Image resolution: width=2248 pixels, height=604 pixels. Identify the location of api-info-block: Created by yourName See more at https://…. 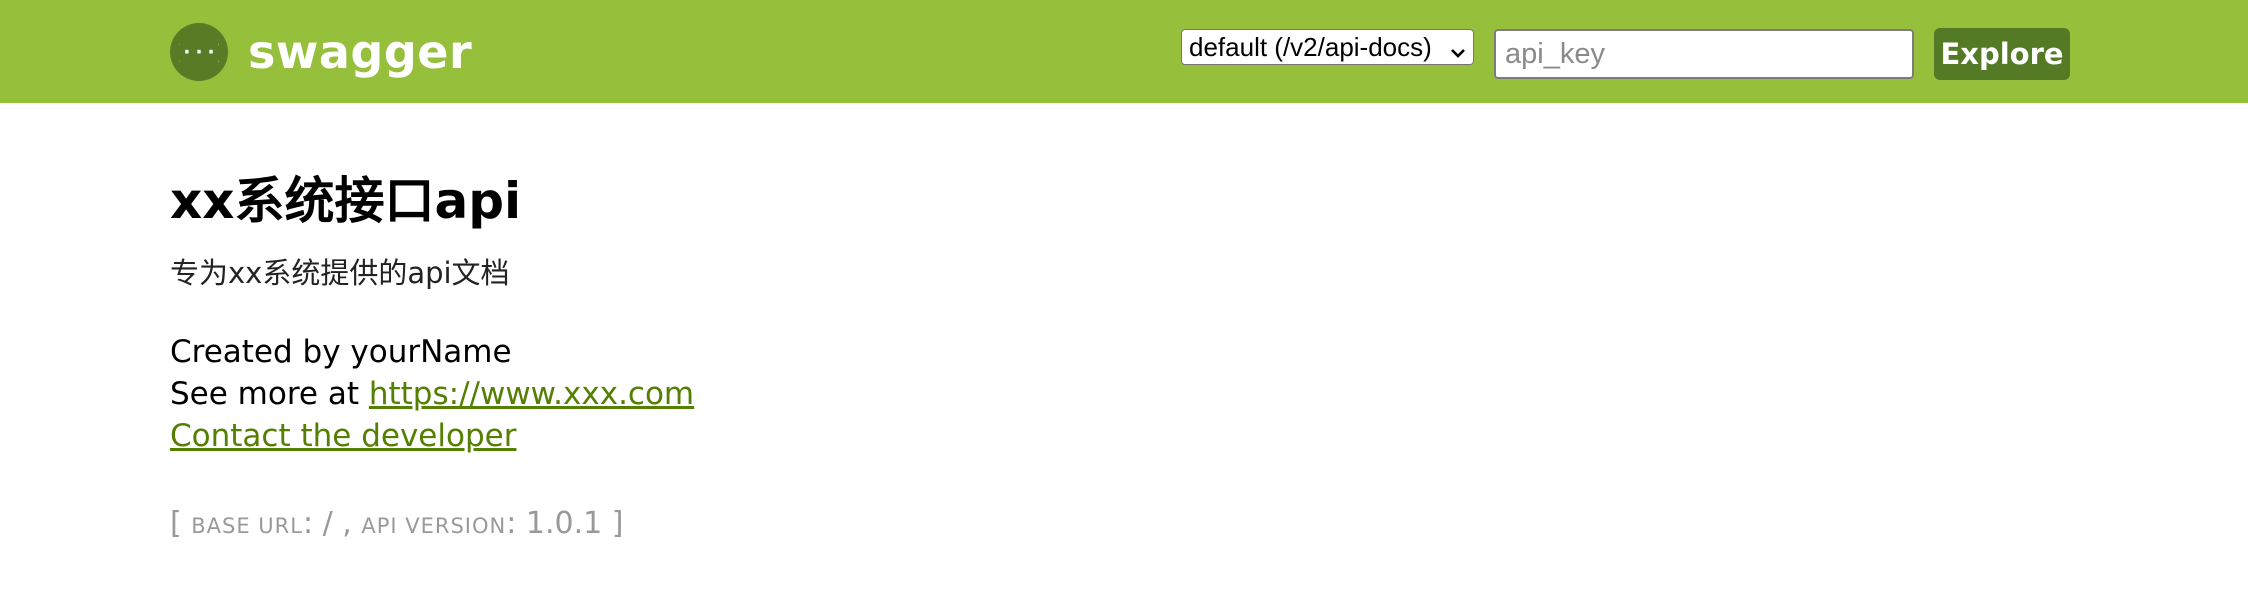
(432, 394).